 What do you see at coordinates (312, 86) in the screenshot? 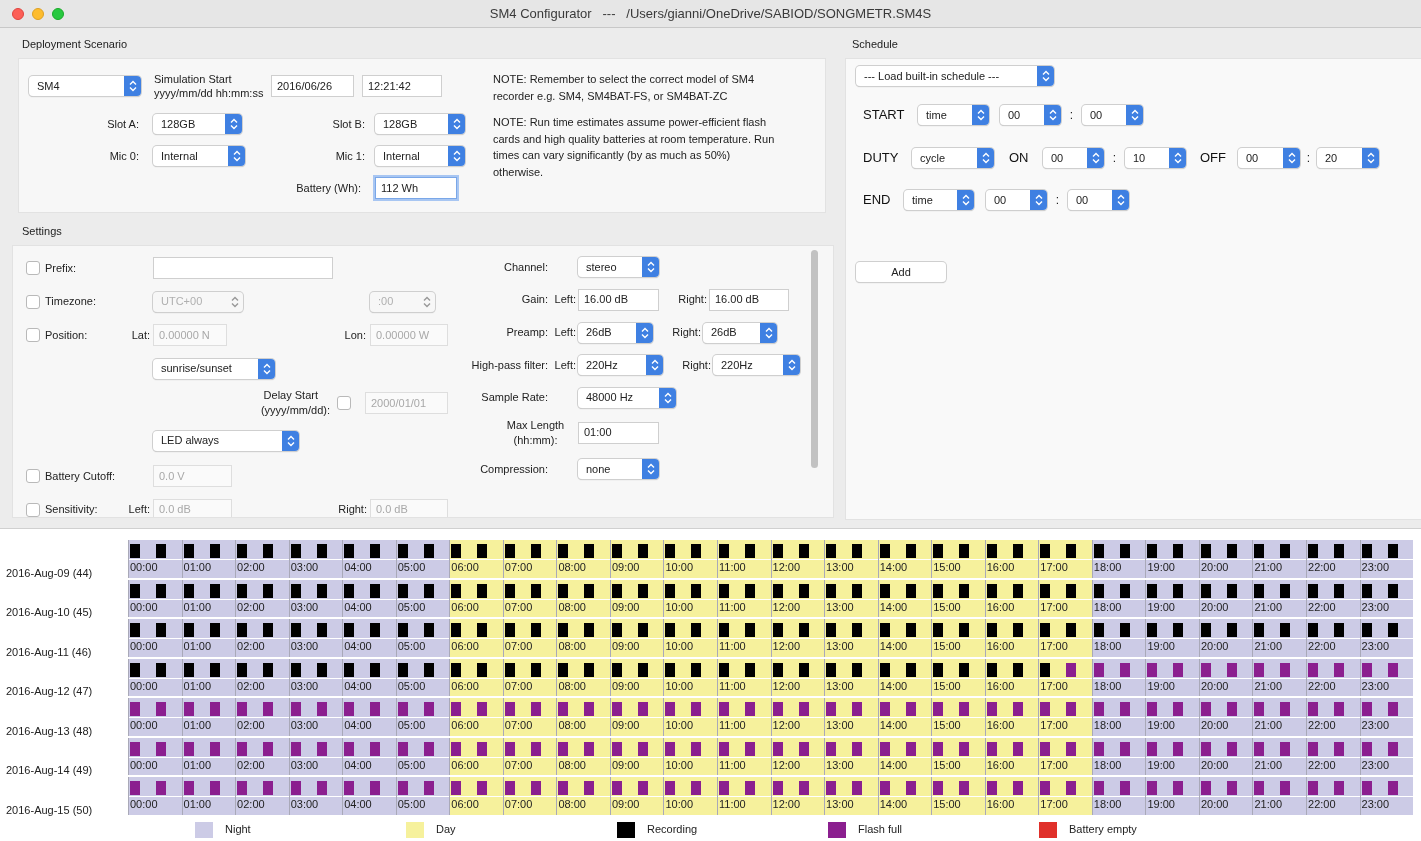
I see `date-field: 2016/06/26` at bounding box center [312, 86].